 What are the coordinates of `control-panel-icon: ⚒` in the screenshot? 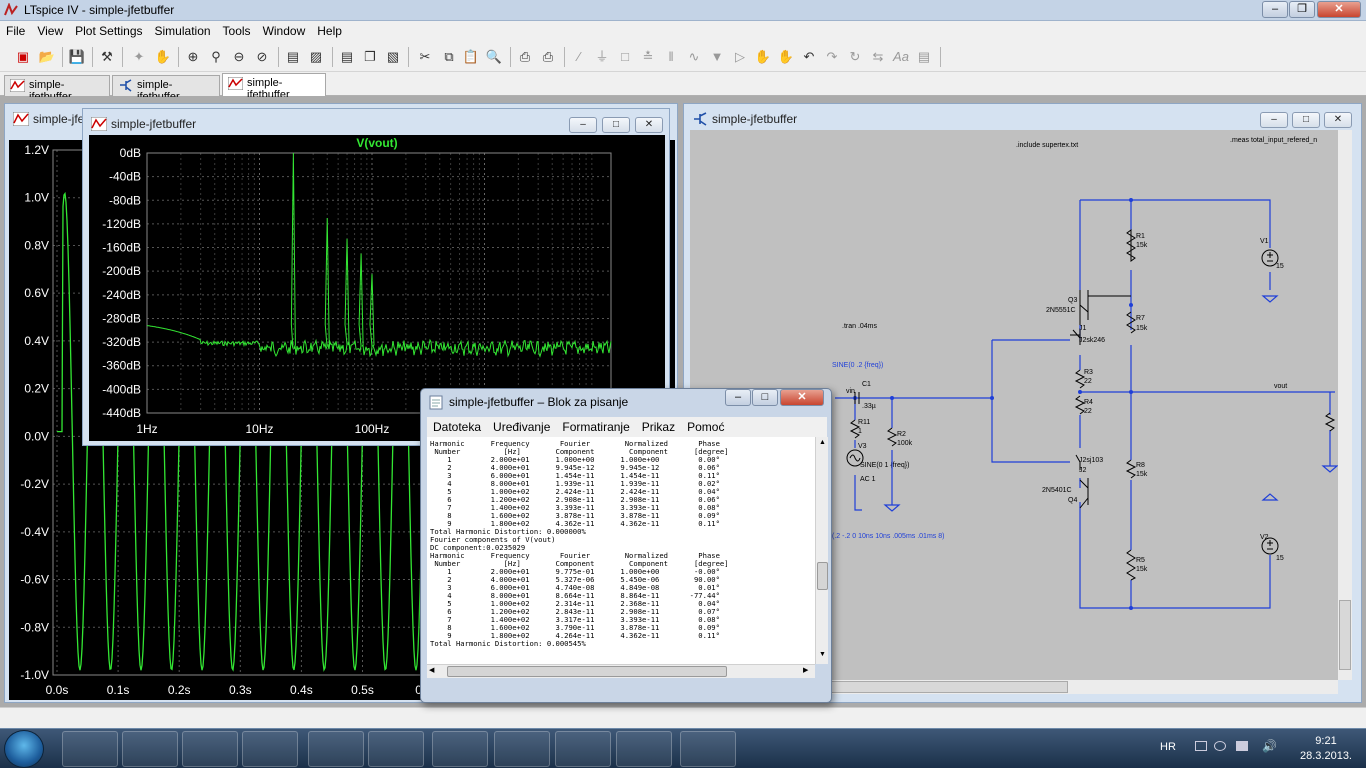 It's located at (107, 57).